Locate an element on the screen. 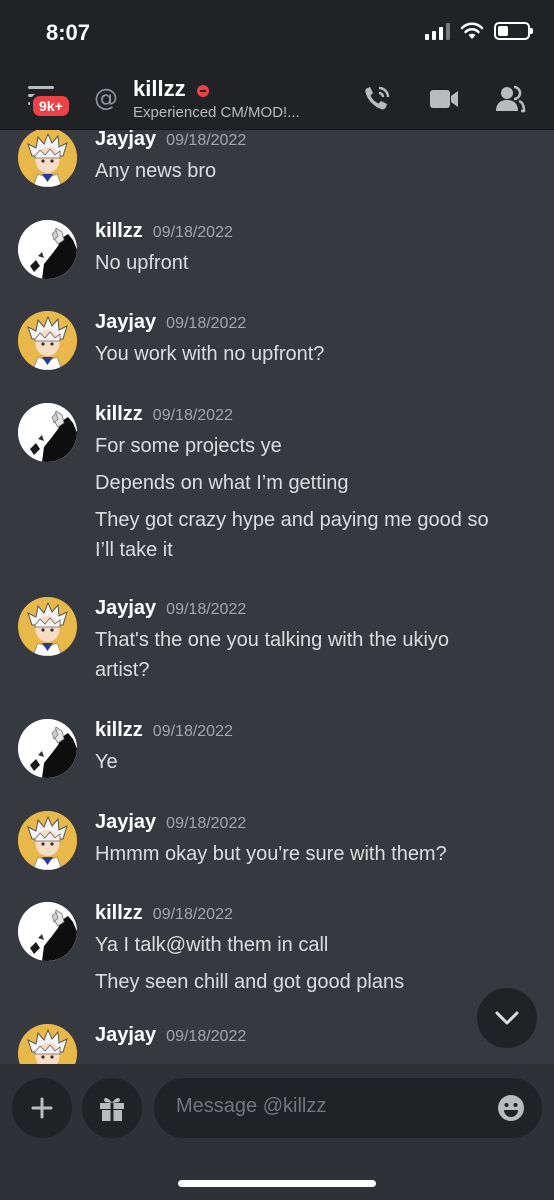  message-text: artist? is located at coordinates (122, 670).